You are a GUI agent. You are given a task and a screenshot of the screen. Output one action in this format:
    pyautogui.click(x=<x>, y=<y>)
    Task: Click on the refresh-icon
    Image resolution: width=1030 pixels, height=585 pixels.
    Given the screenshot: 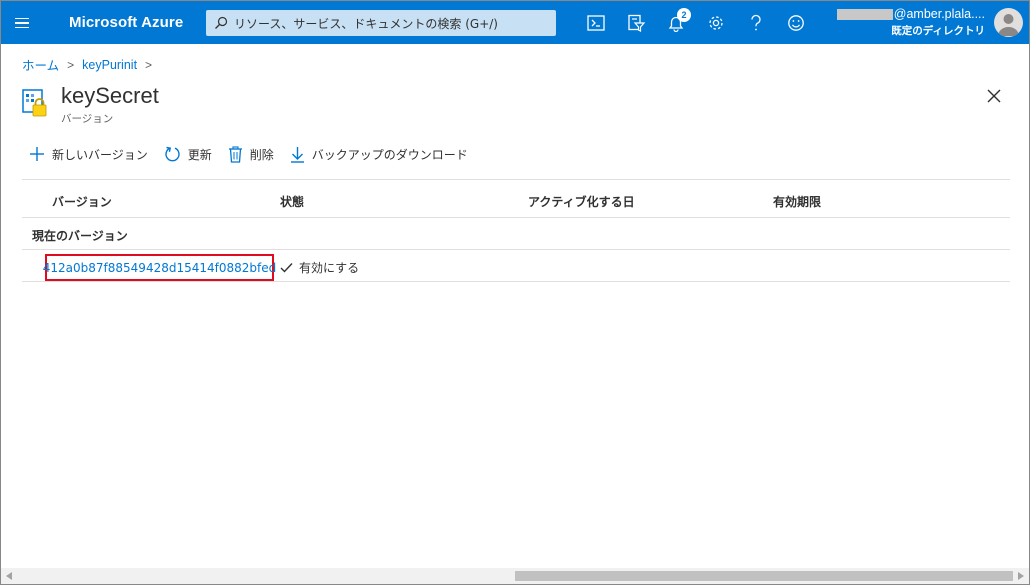 What is the action you would take?
    pyautogui.click(x=172, y=153)
    